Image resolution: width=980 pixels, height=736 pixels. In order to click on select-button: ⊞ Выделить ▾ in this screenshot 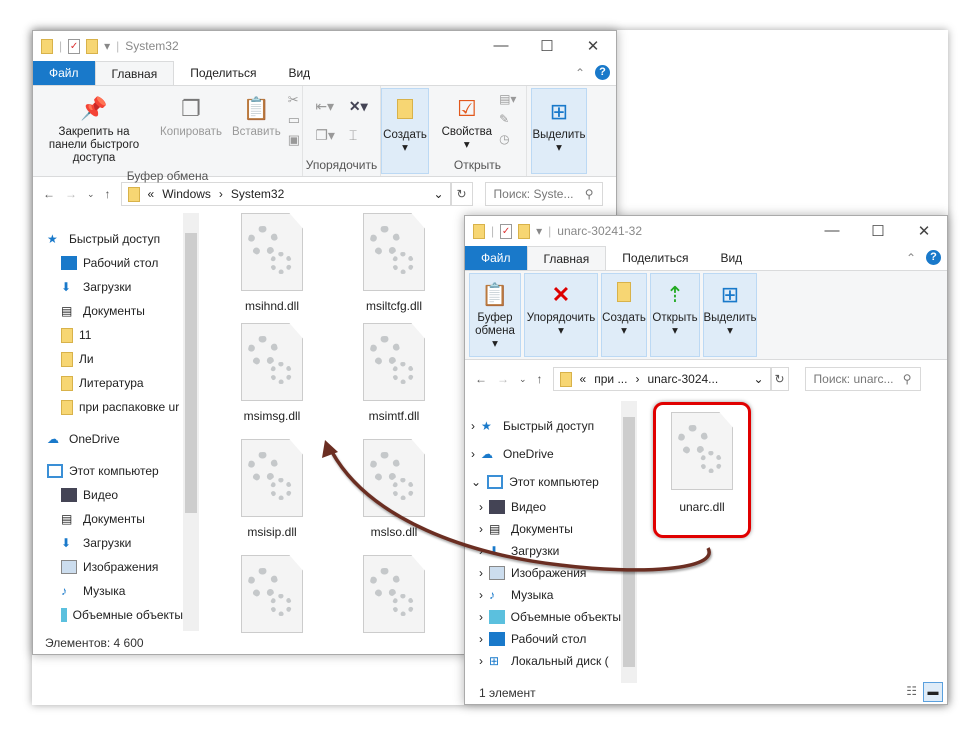, I will do `click(558, 125)`.